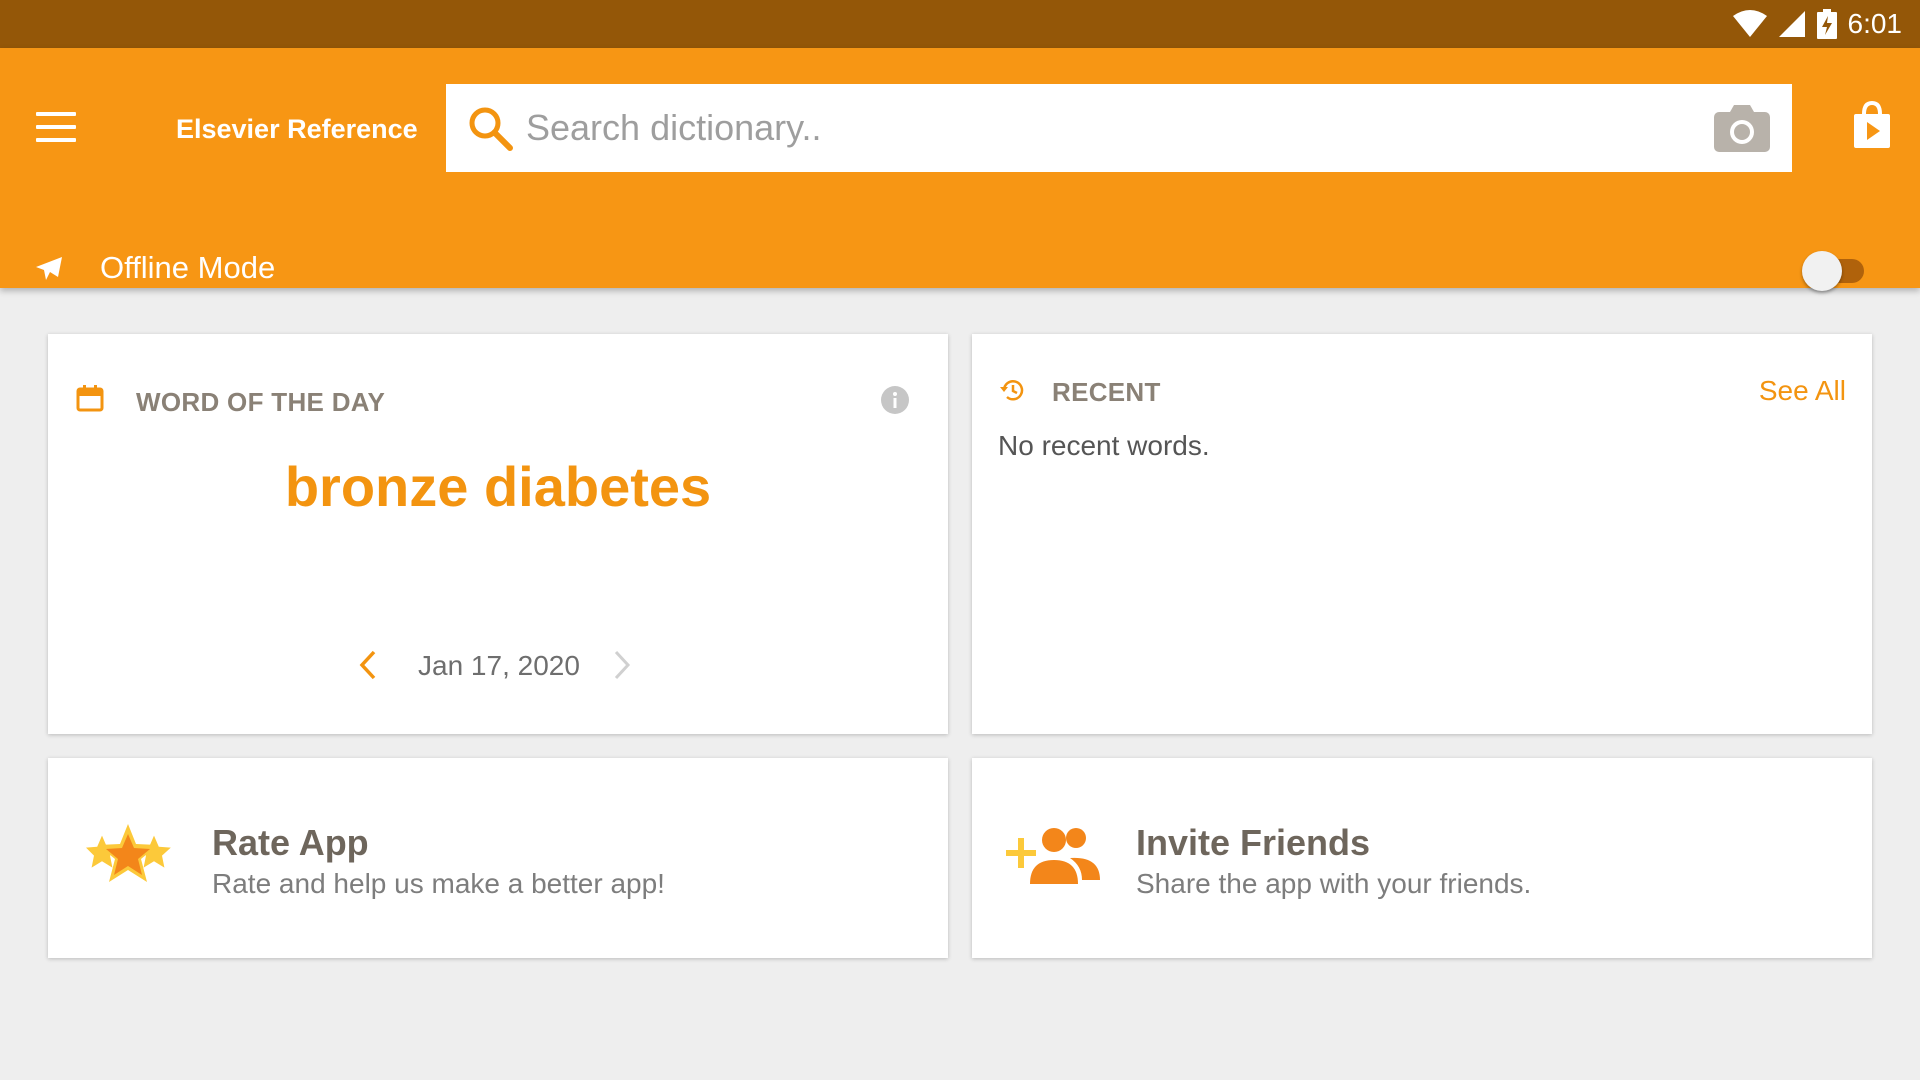  I want to click on offline-mode-label: Offline Mode, so click(188, 267).